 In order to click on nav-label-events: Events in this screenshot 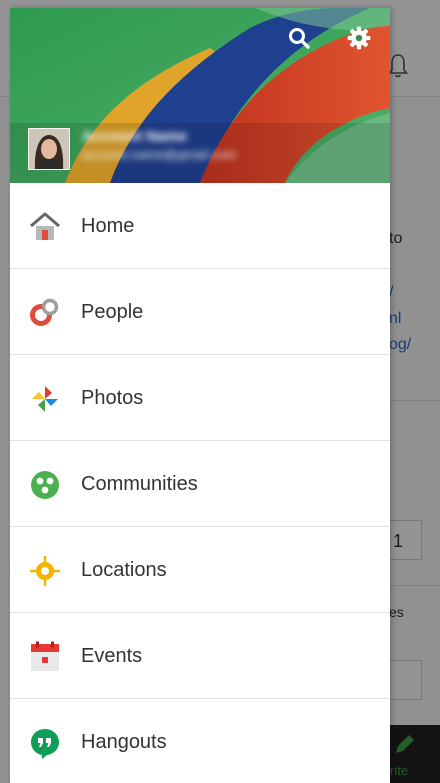, I will do `click(112, 656)`.